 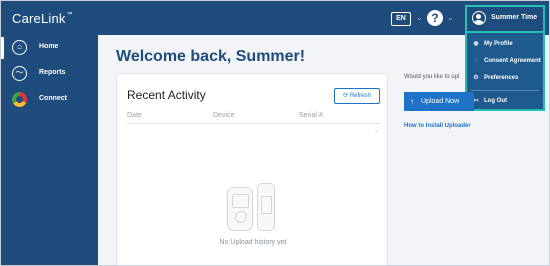 I want to click on menu-item-consent-agreement: ◌ Consent Agreement, so click(x=505, y=61).